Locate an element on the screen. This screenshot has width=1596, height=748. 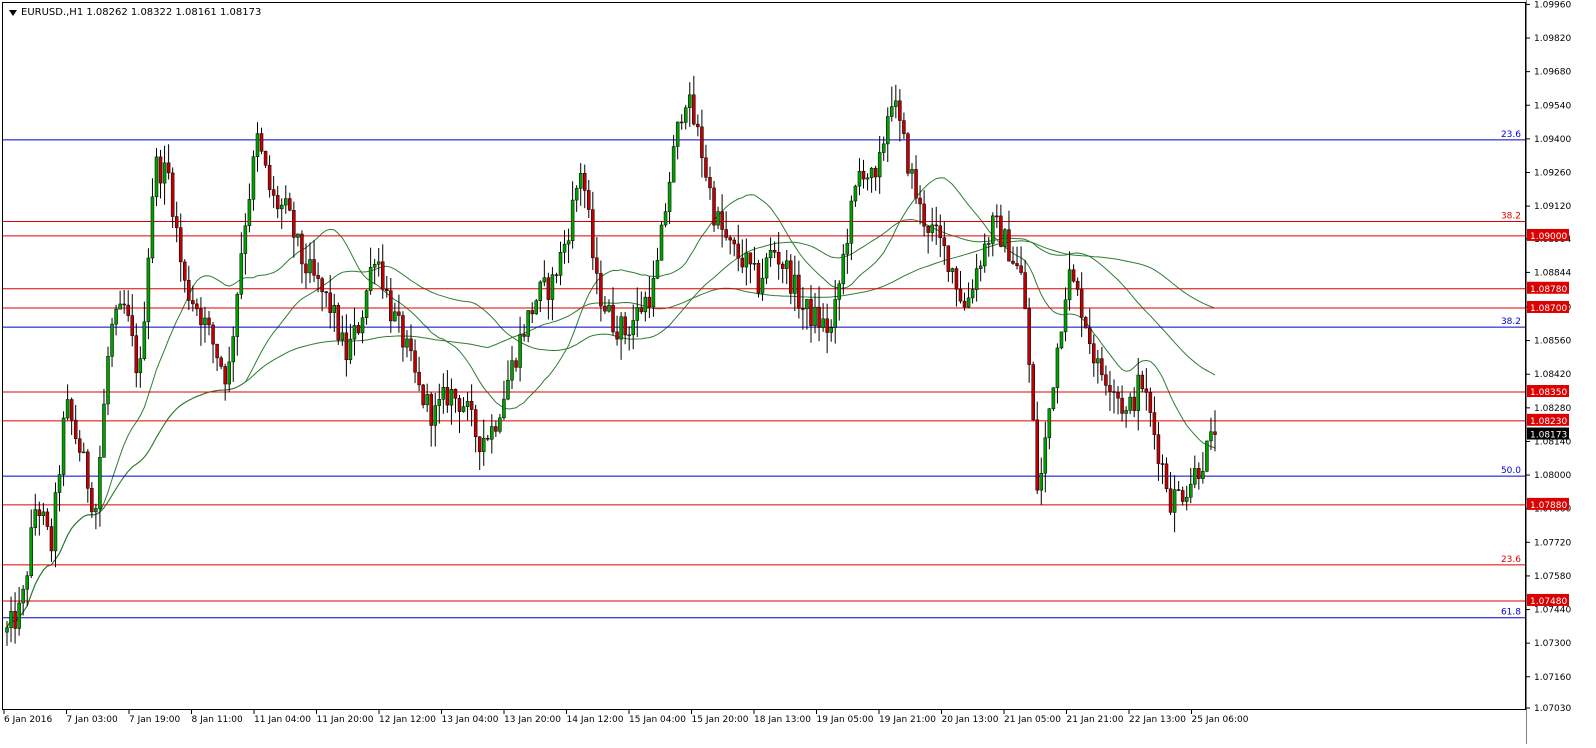
price-tag-label: 1.08780 is located at coordinates (1548, 290).